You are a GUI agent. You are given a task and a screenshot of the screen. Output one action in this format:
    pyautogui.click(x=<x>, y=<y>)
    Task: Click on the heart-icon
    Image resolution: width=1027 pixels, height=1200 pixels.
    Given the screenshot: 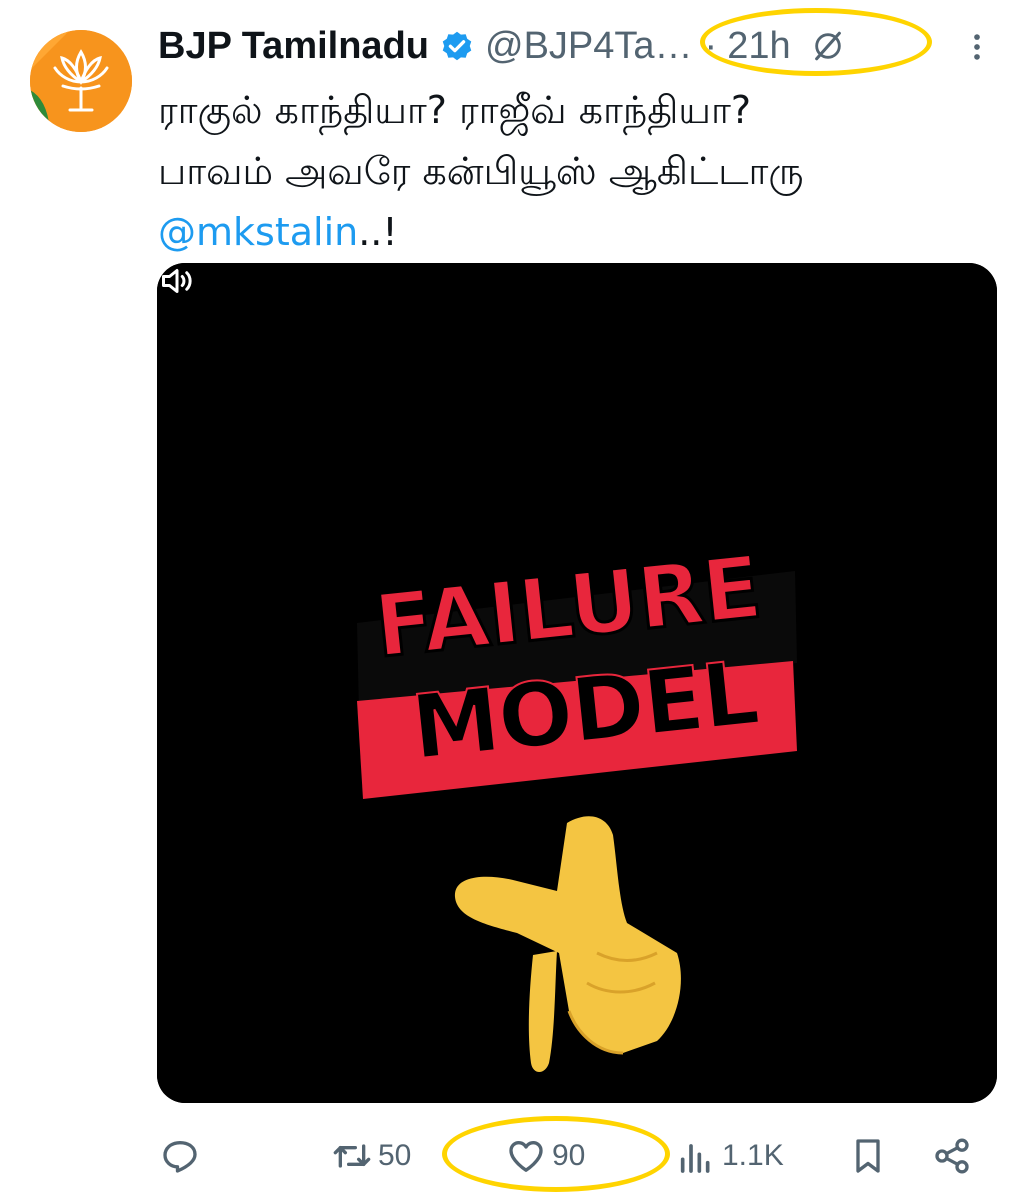 What is the action you would take?
    pyautogui.click(x=526, y=1156)
    